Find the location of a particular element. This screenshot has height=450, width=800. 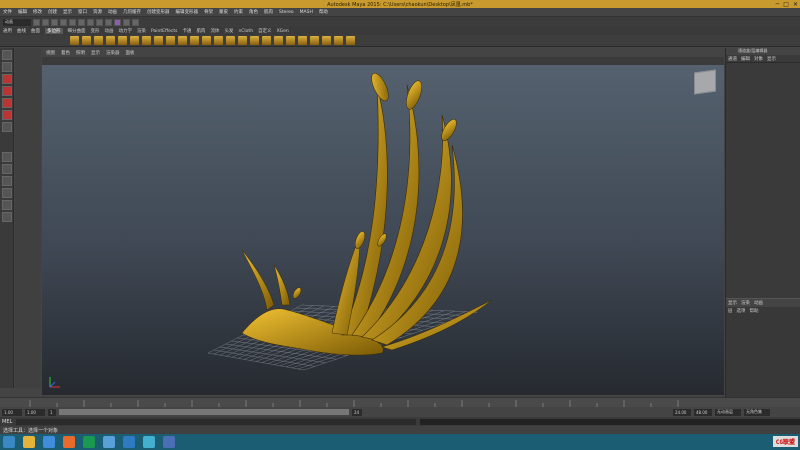

shelf-tab-9: PaintEffects is located at coordinates (164, 31).